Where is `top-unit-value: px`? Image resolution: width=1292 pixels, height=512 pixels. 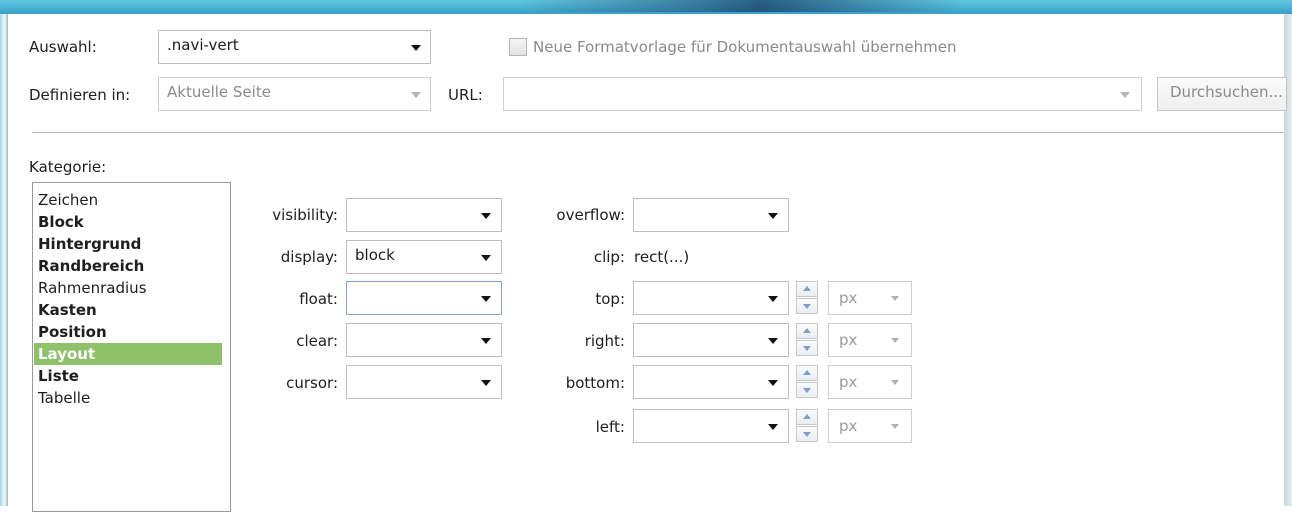 top-unit-value: px is located at coordinates (848, 298).